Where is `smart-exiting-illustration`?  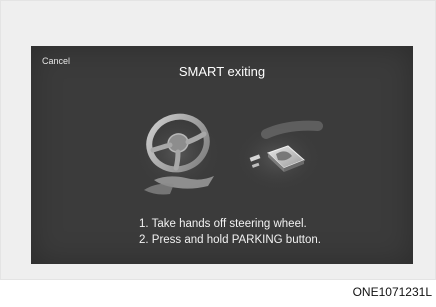 smart-exiting-illustration is located at coordinates (228, 154).